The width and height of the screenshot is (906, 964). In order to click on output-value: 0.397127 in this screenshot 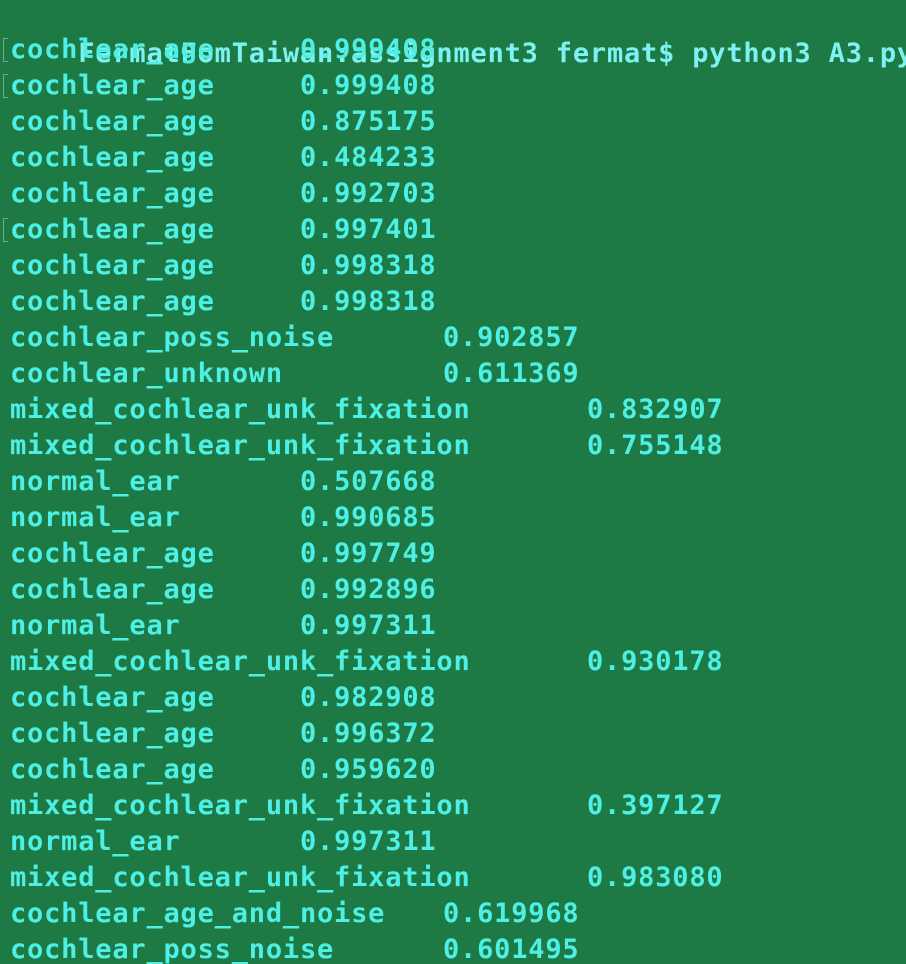, I will do `click(655, 805)`.